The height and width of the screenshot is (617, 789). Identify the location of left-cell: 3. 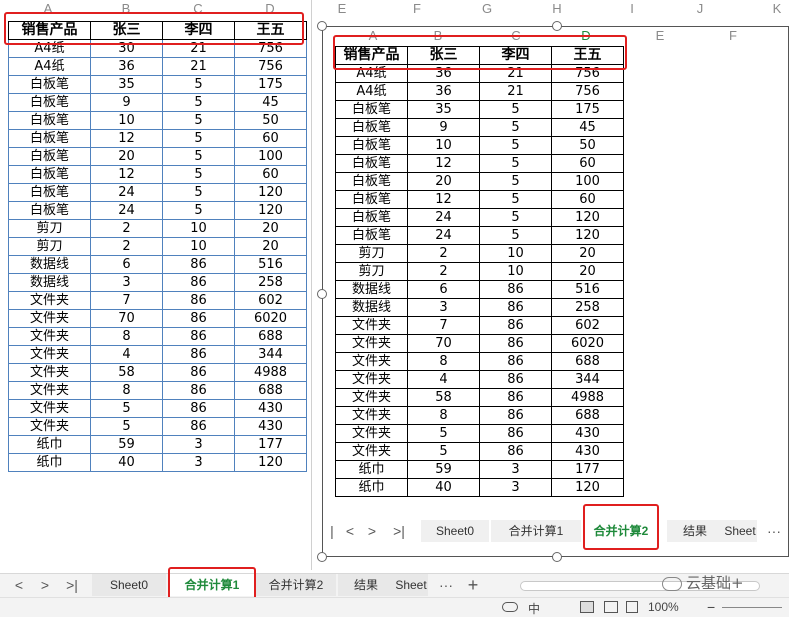
(126, 282).